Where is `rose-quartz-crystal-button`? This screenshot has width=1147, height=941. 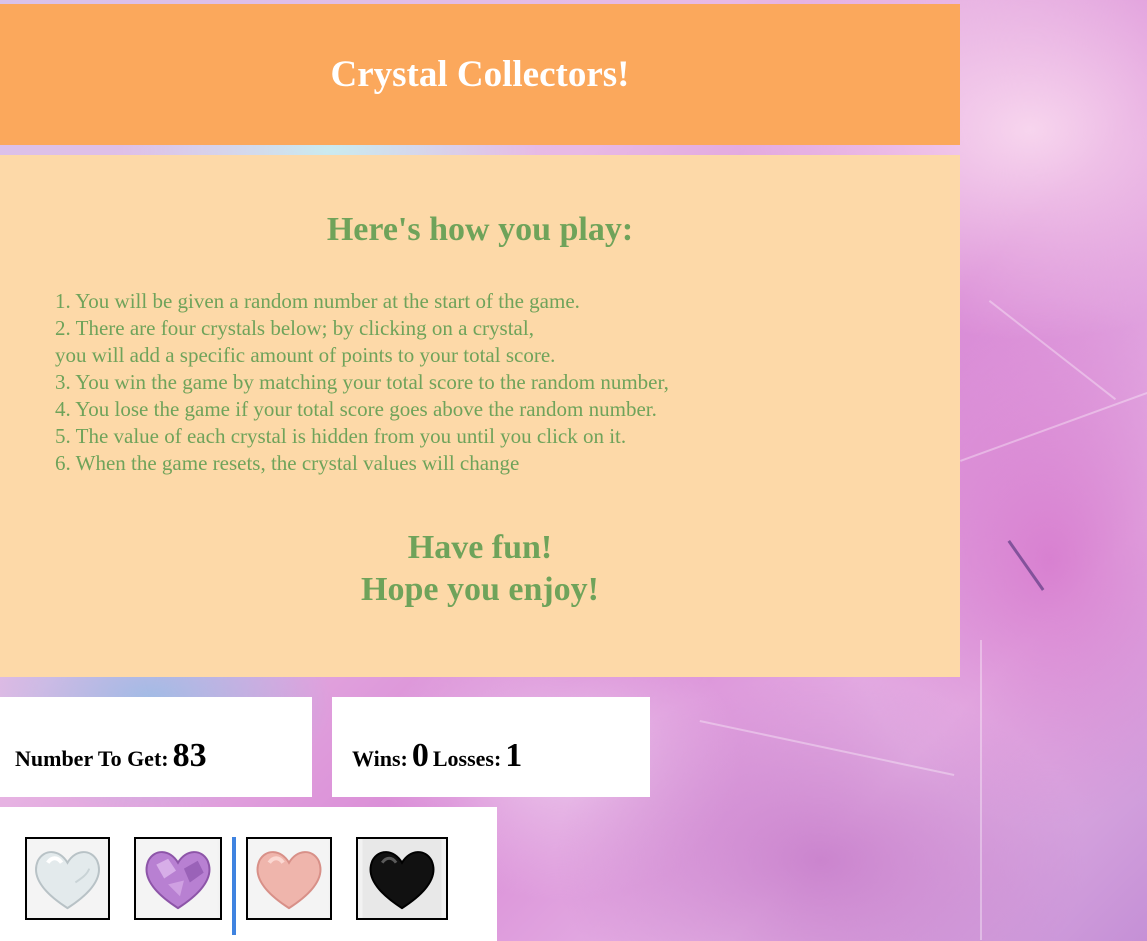 rose-quartz-crystal-button is located at coordinates (289, 878).